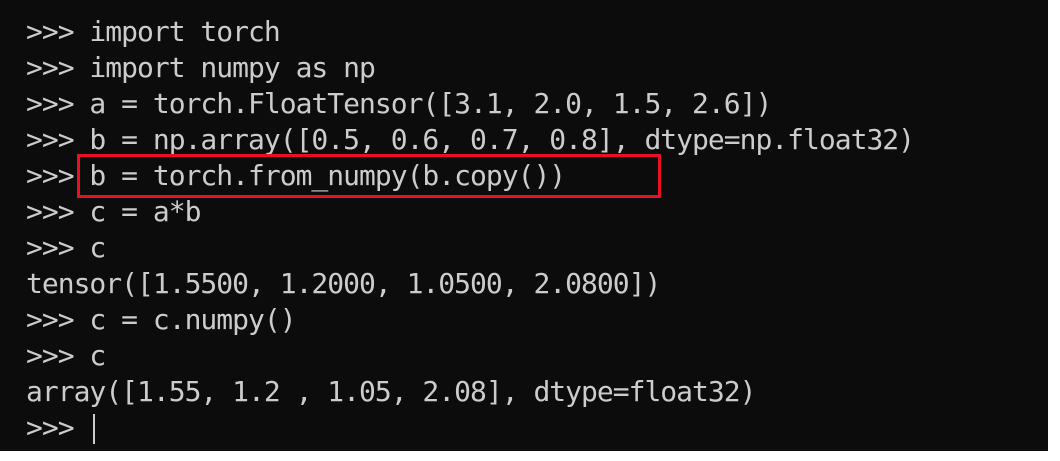  I want to click on terminal-prompt-line: >>>, so click(537, 428).